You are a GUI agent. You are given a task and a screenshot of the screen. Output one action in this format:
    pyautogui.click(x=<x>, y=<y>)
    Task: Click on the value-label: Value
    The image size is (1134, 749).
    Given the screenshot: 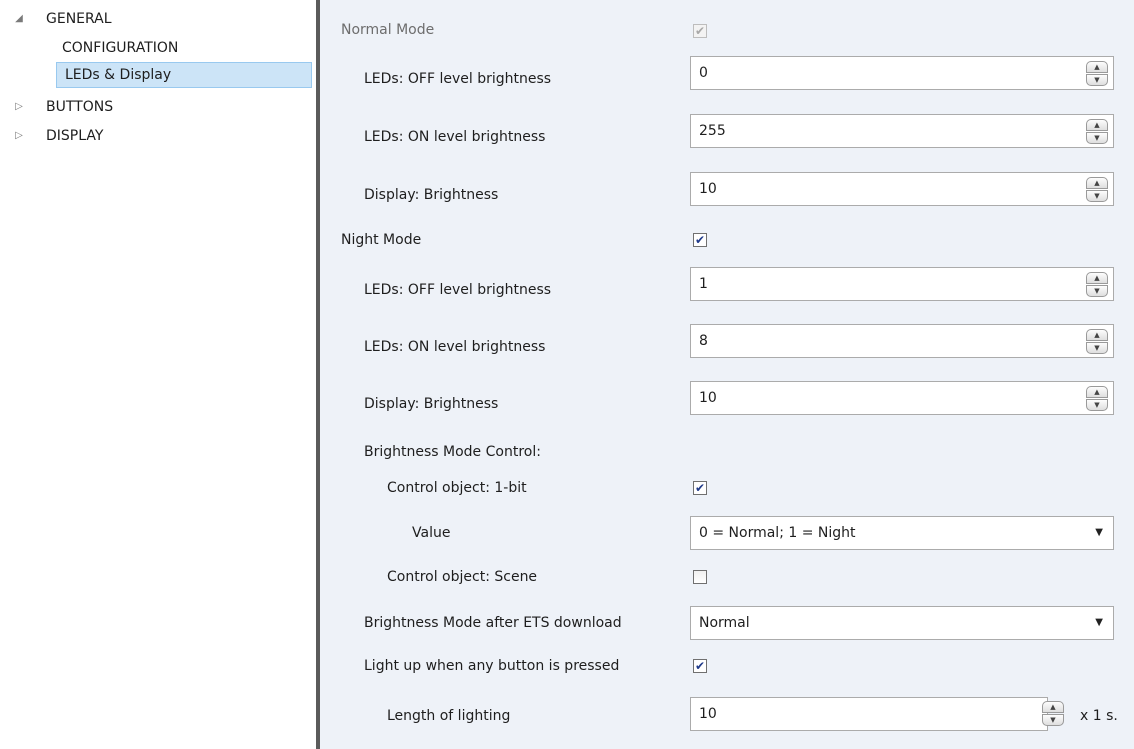 What is the action you would take?
    pyautogui.click(x=431, y=533)
    